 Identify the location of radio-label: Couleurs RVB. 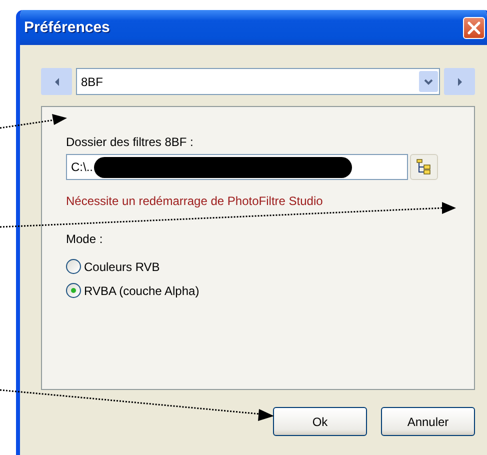
(122, 267).